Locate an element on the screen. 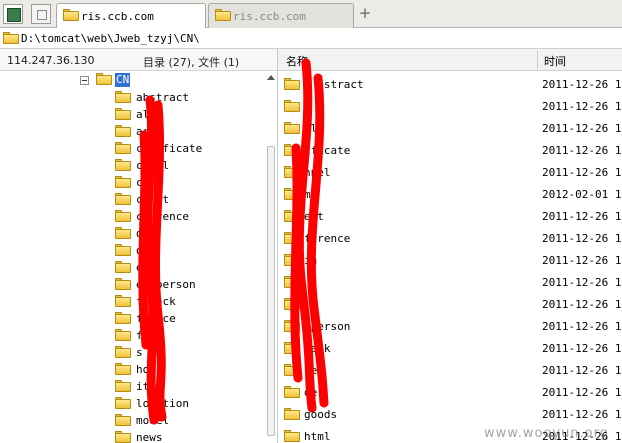 This screenshot has width=622, height=443. tab-inactive: ris.ccb.com is located at coordinates (281, 15).